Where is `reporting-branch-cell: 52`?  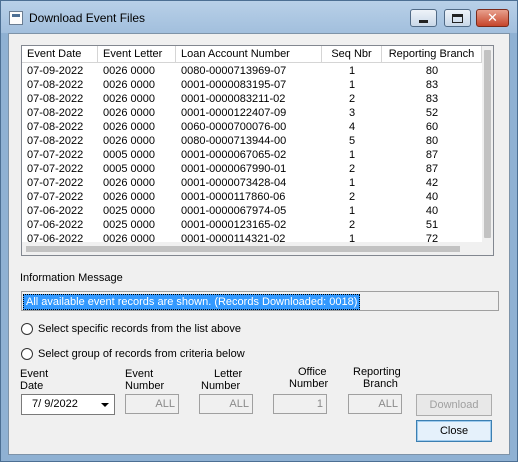
reporting-branch-cell: 52 is located at coordinates (432, 113).